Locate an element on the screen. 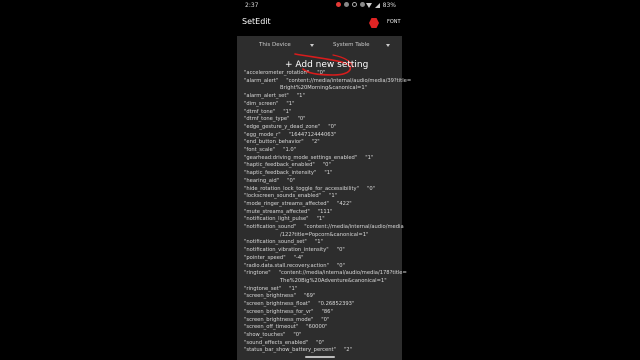 The height and width of the screenshot is (360, 640). setting-key: "egg_mode_r" is located at coordinates (262, 134).